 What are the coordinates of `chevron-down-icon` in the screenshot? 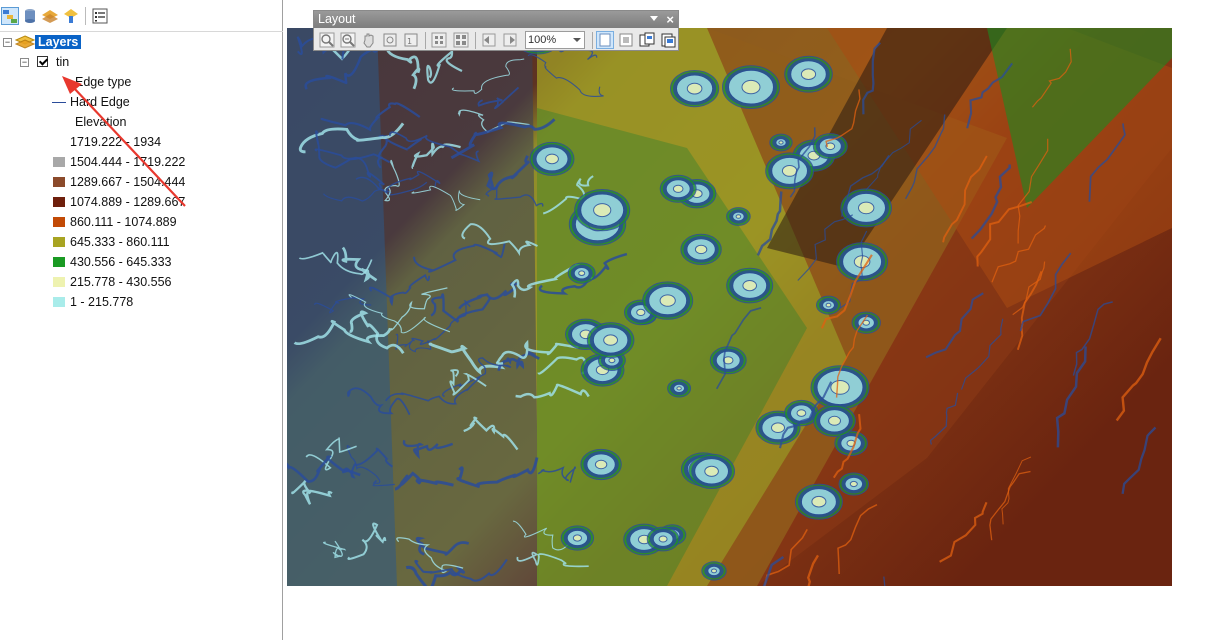 It's located at (577, 40).